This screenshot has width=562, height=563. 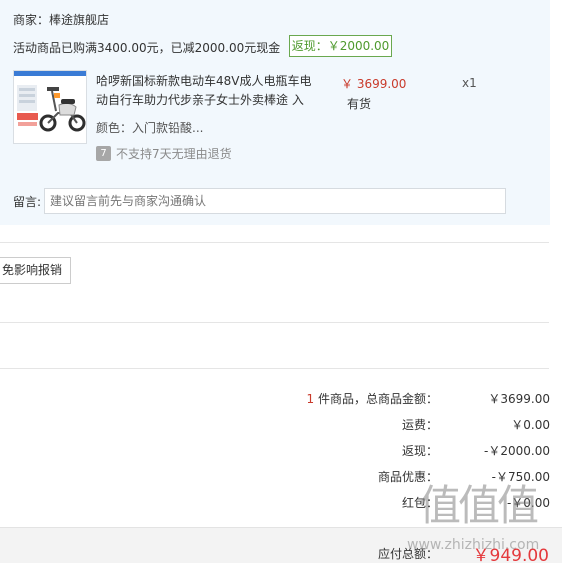 What do you see at coordinates (35, 270) in the screenshot?
I see `reimbursement-option-button: 免影响报销` at bounding box center [35, 270].